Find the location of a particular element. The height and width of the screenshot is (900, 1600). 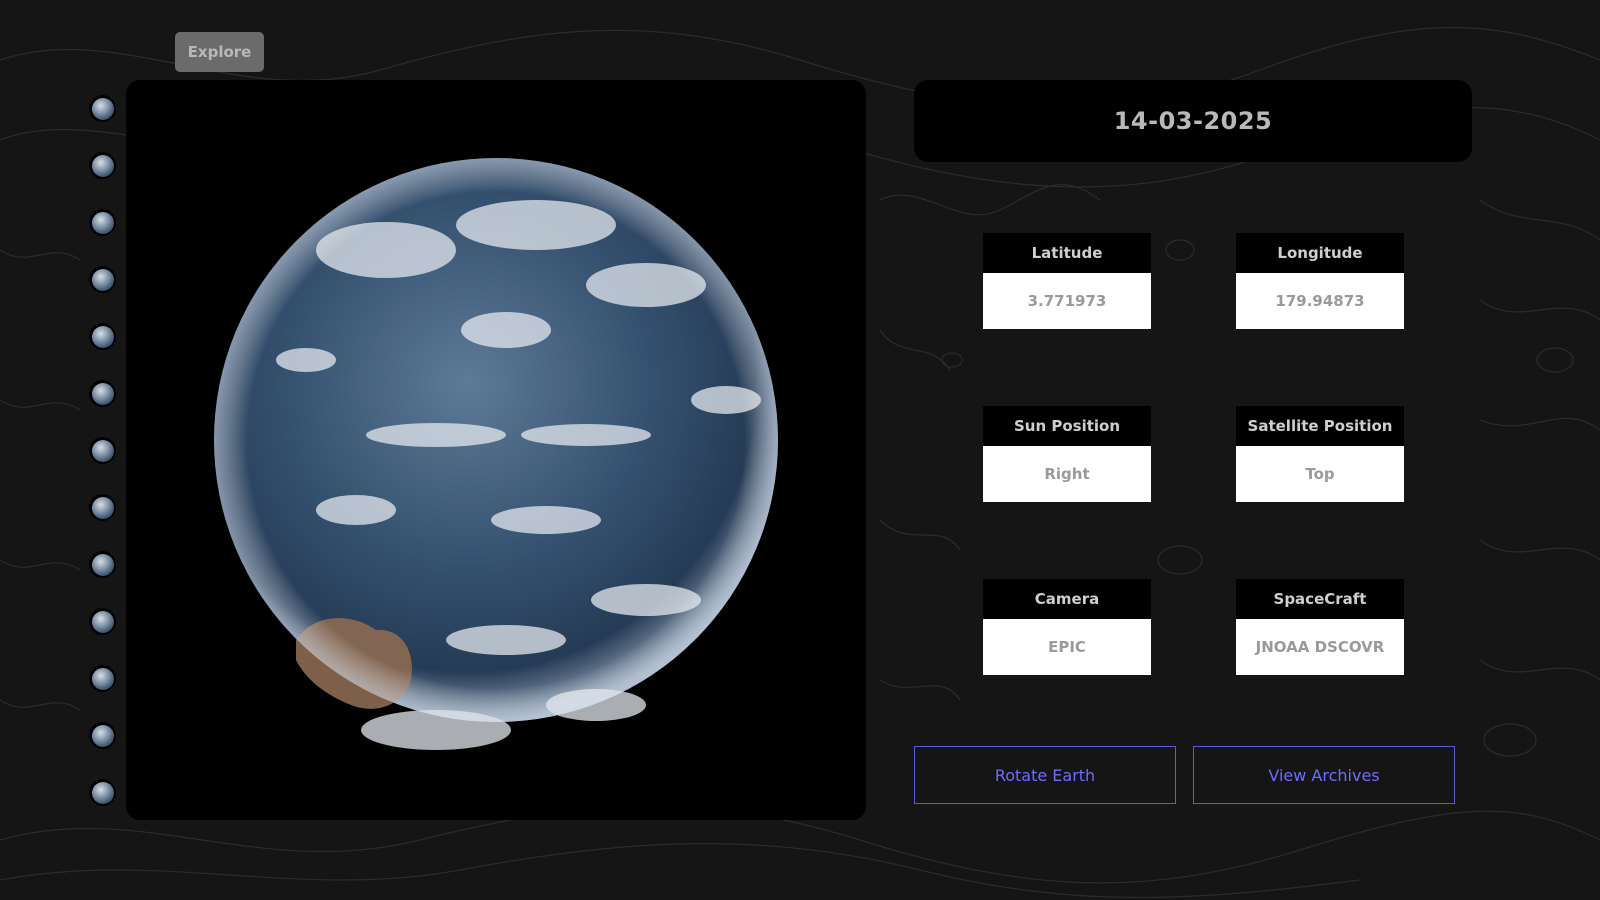

camera-card: Camera EPIC is located at coordinates (1067, 627).